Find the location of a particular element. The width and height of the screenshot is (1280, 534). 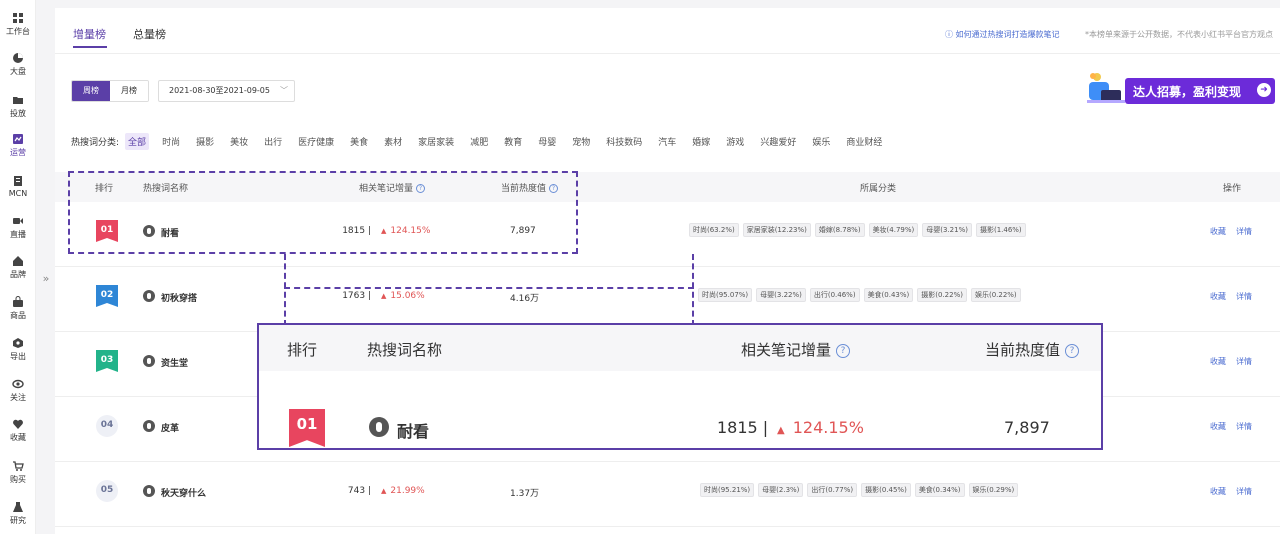

arrow-right-icon: ➜ is located at coordinates (1264, 90).